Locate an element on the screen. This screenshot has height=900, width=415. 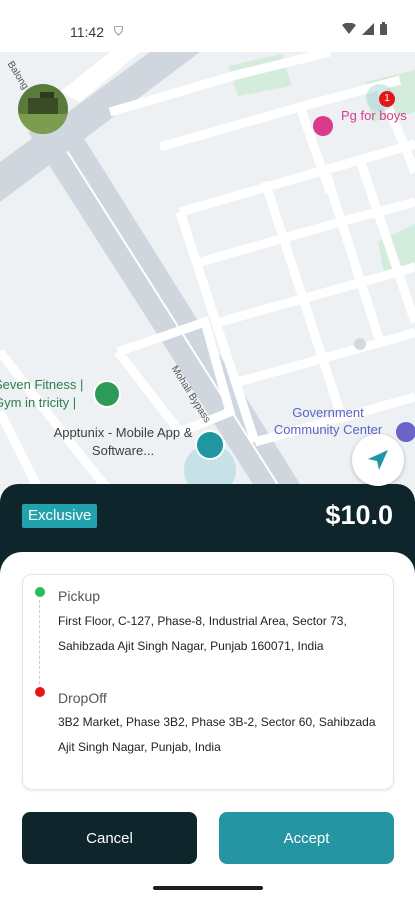
battery-icon is located at coordinates (383, 28).